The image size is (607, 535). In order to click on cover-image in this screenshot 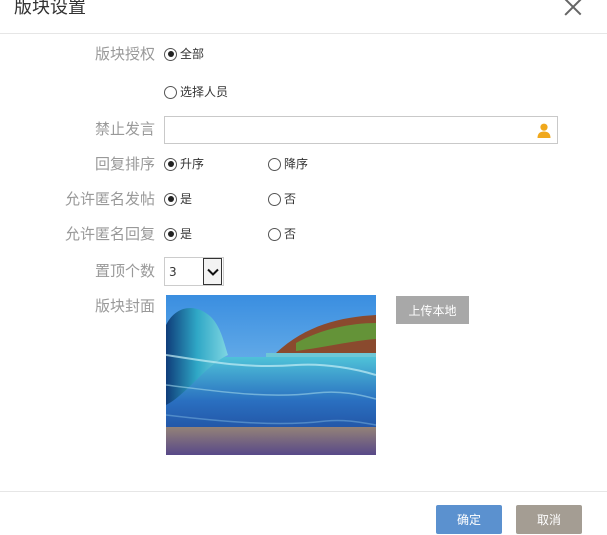, I will do `click(271, 375)`.